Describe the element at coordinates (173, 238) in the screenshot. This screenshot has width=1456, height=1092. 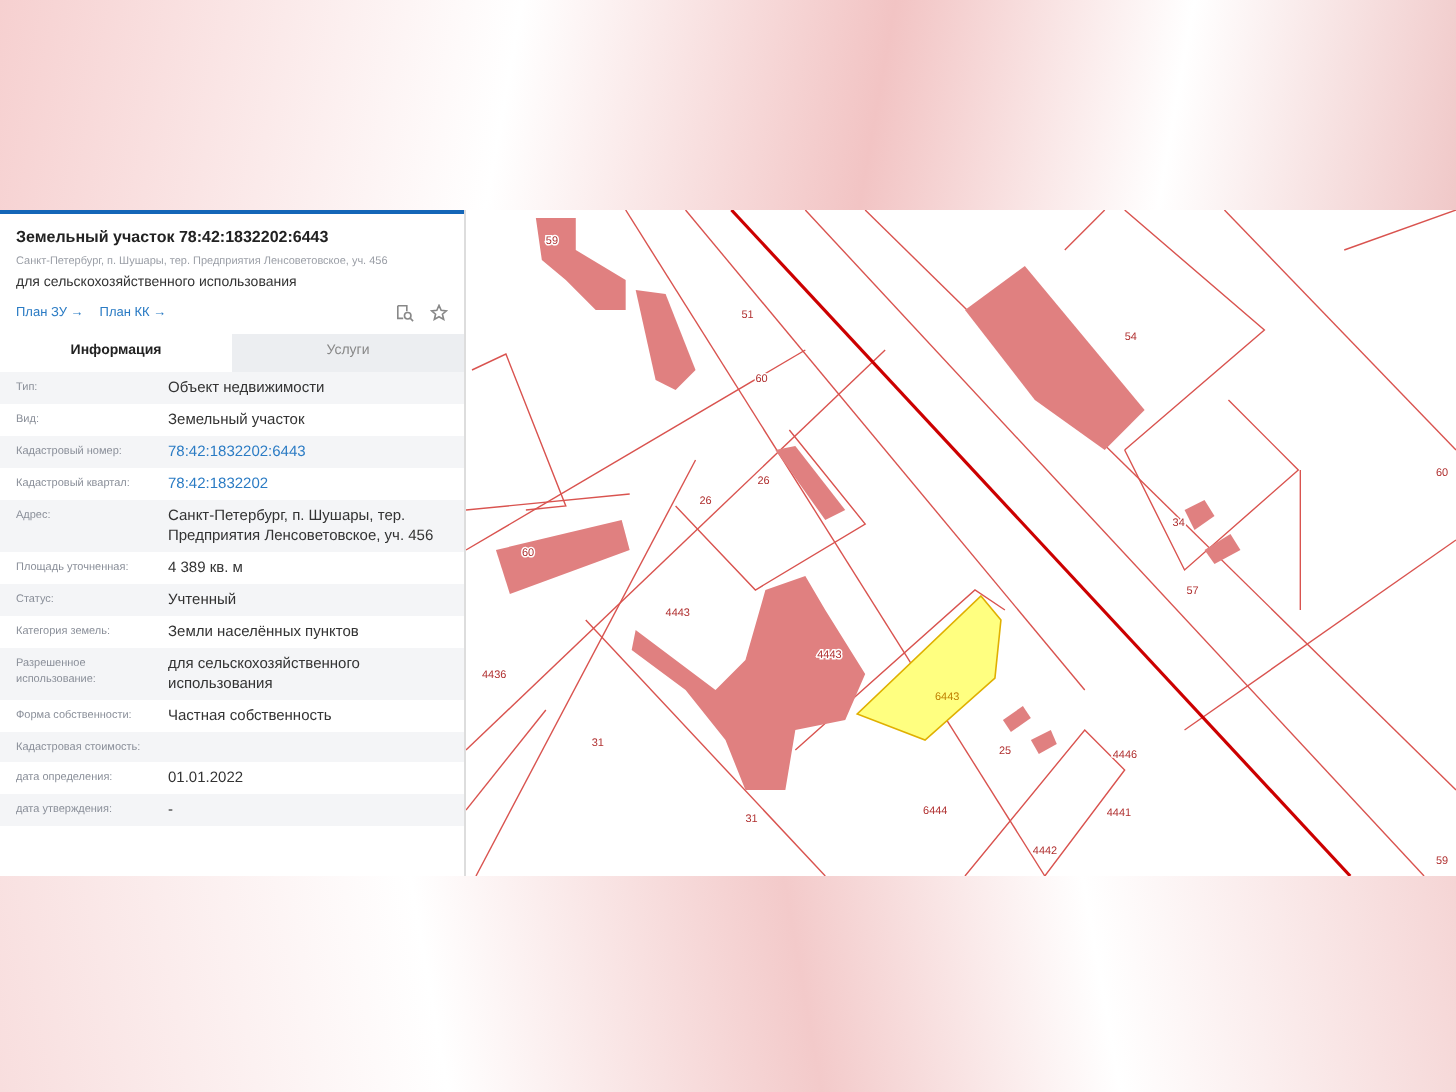
I see `panel-title: Земельный участок 78:42:1832202:6443` at that location.